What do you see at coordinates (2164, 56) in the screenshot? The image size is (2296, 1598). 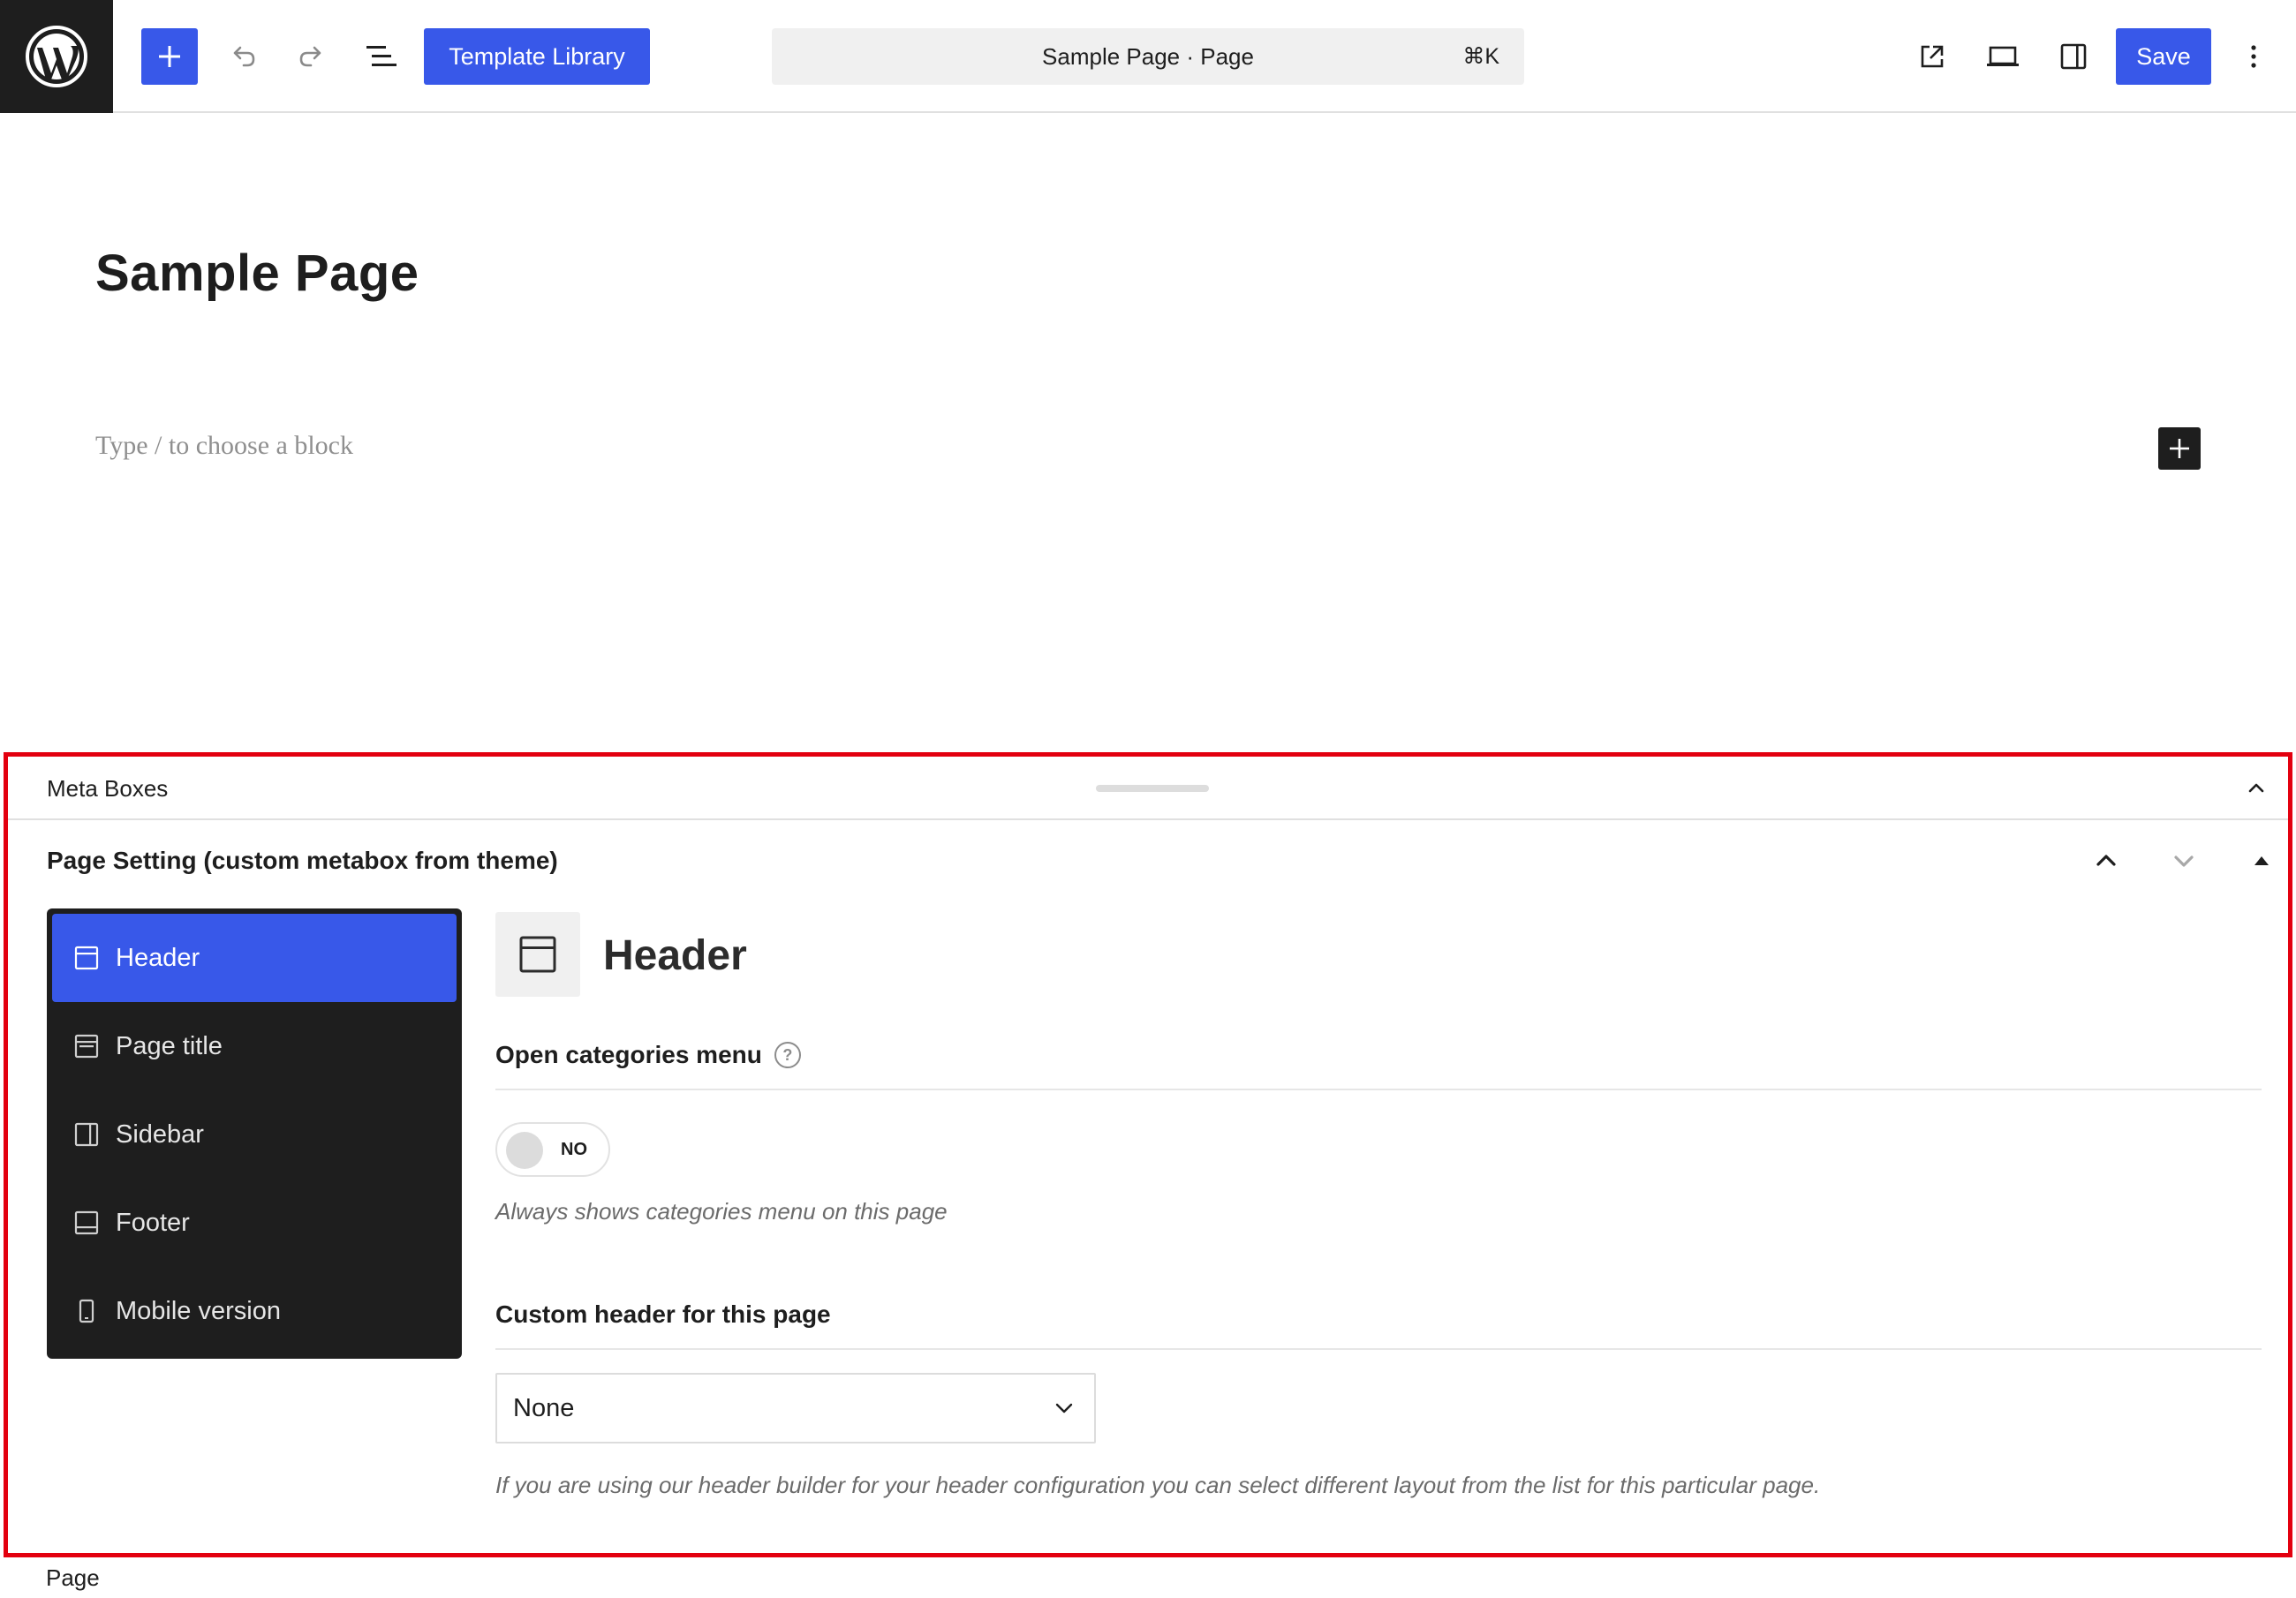 I see `save-button: Save` at bounding box center [2164, 56].